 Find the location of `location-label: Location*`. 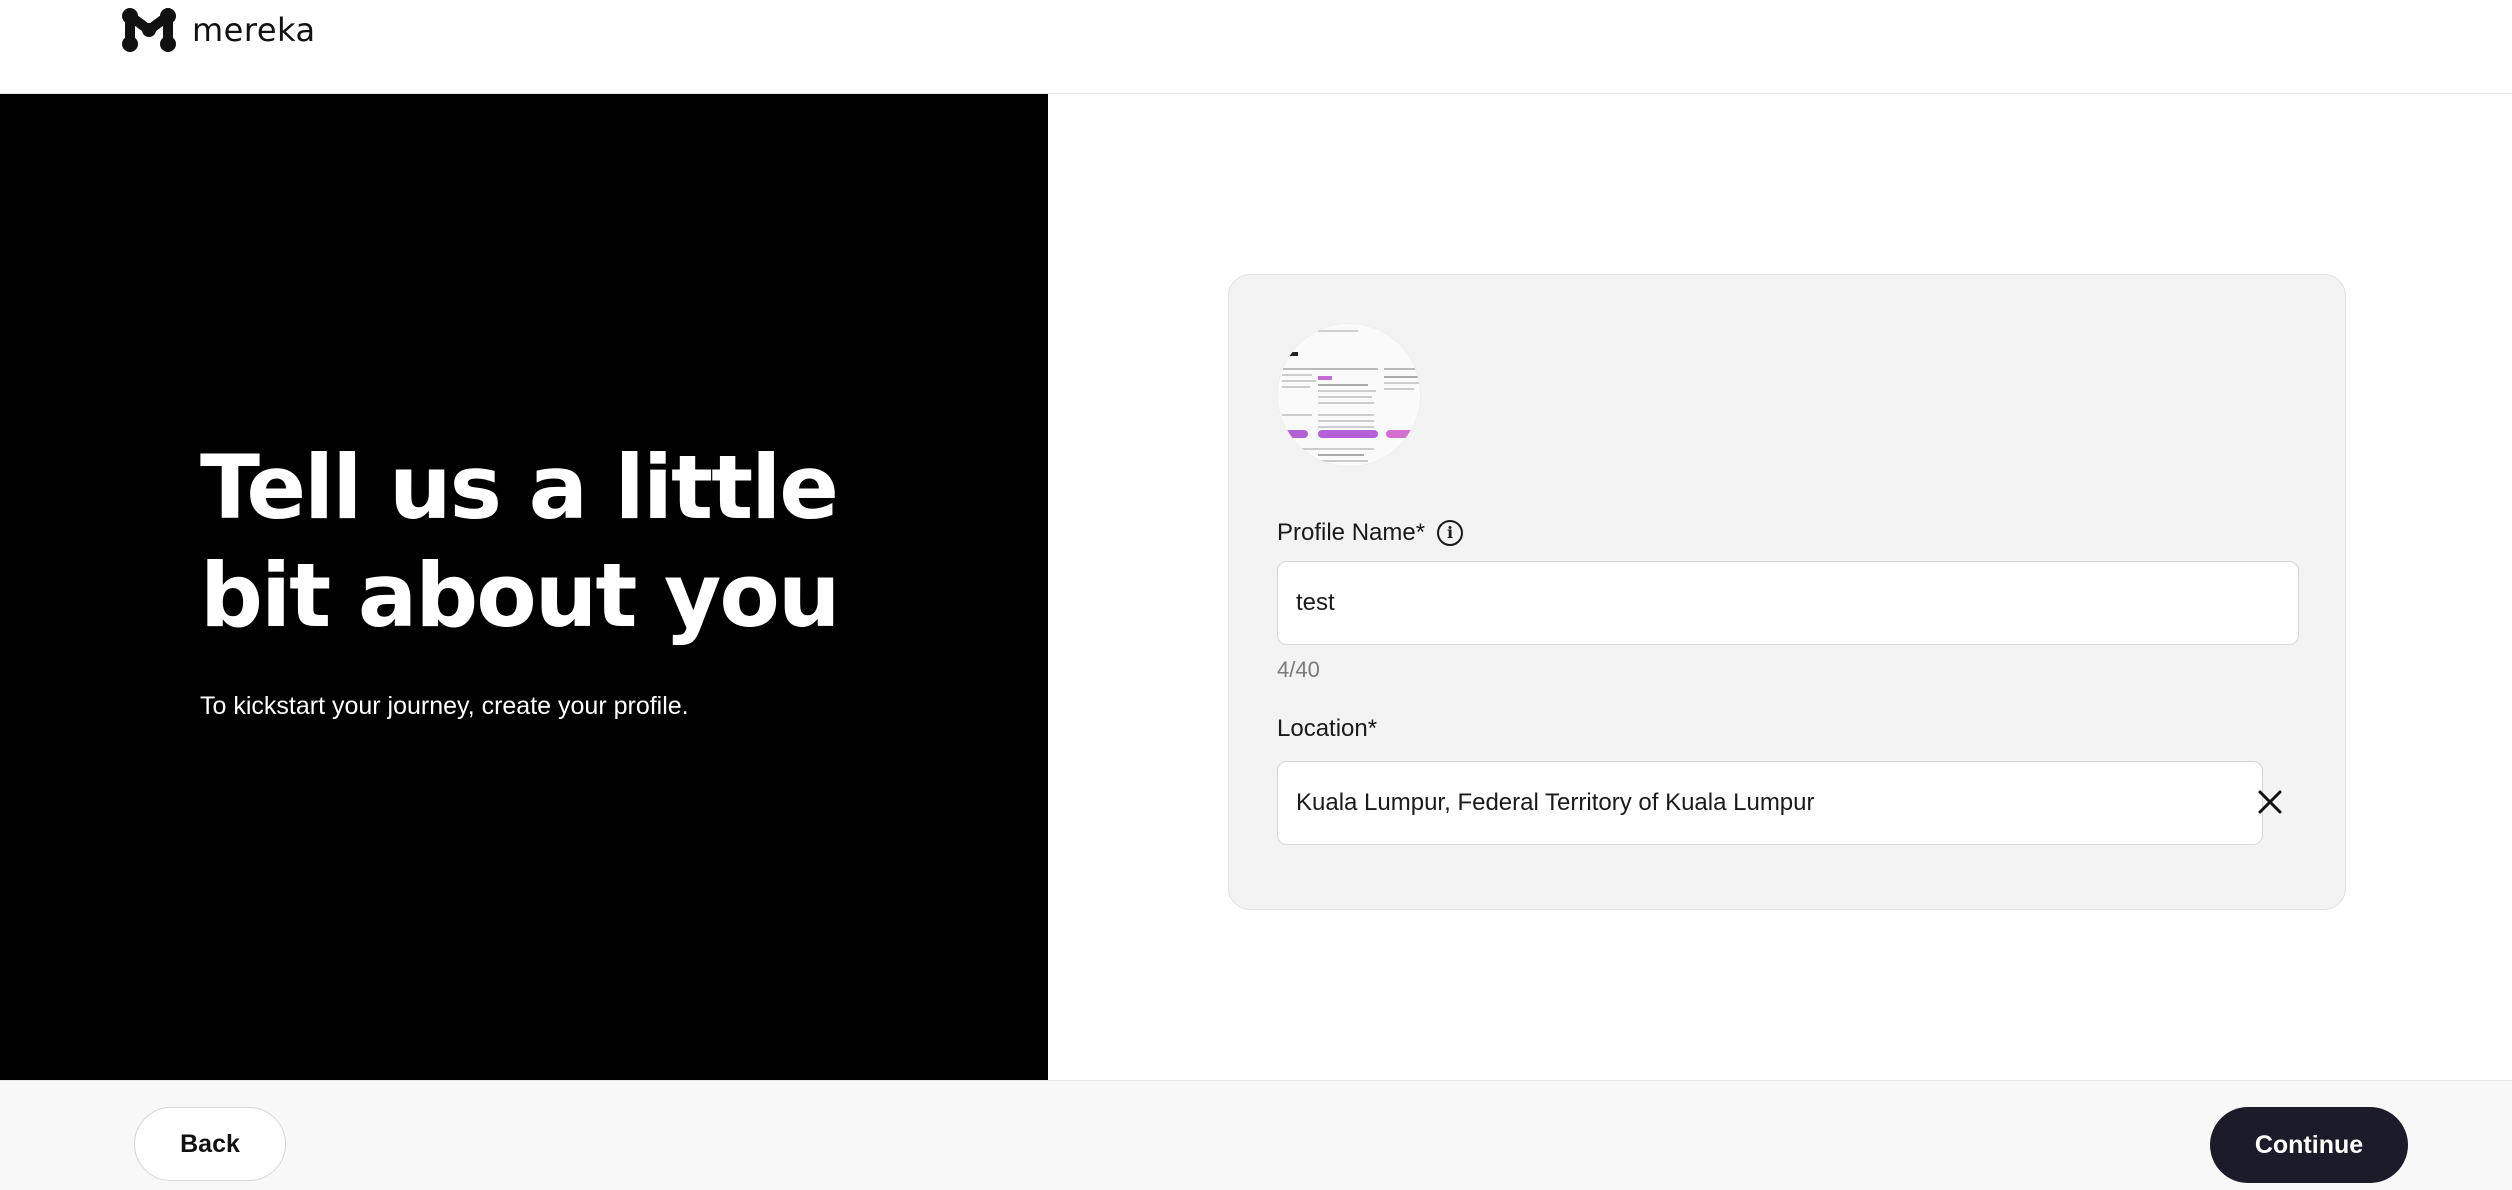

location-label: Location* is located at coordinates (1327, 729).